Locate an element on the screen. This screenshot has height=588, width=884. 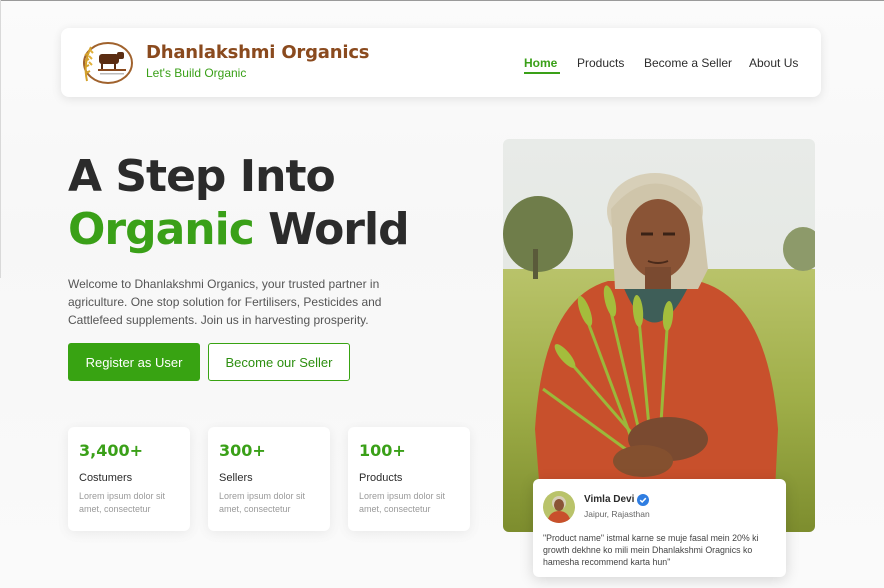
stat-value: 3,400+ is located at coordinates (111, 450).